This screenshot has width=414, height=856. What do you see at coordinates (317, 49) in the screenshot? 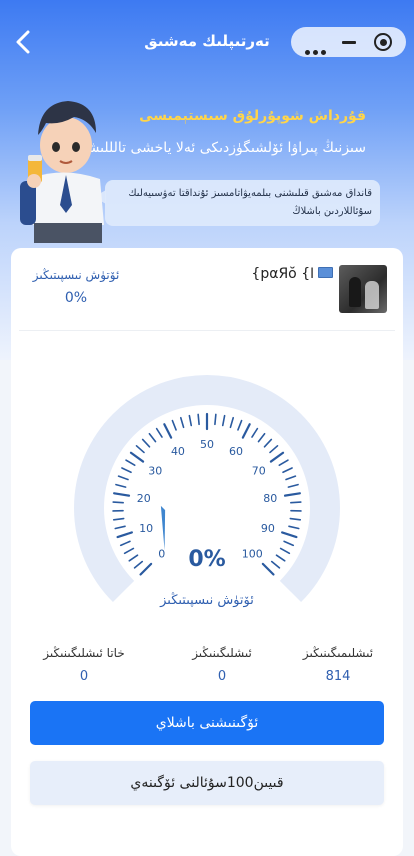
I see `more-dots-icon` at bounding box center [317, 49].